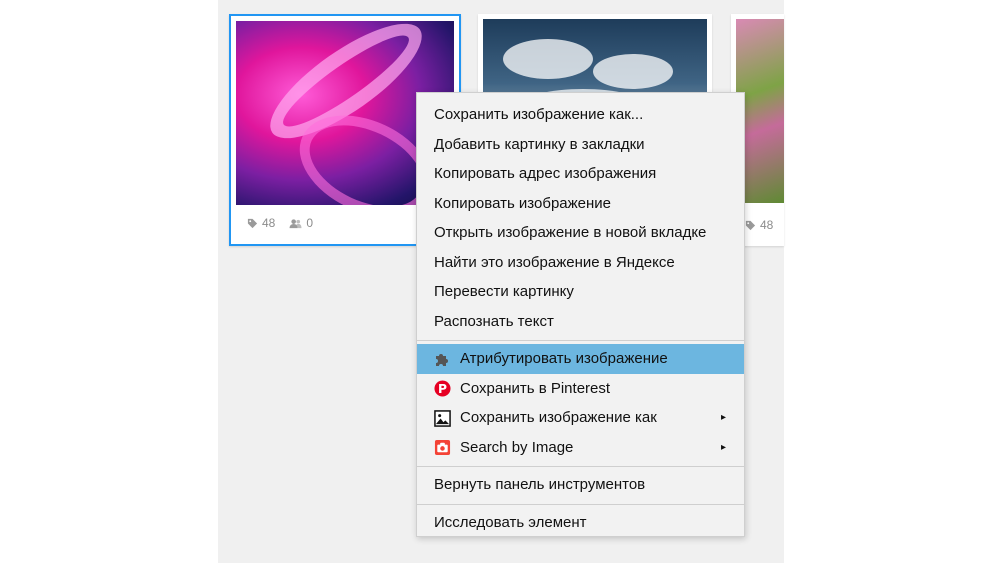 This screenshot has height=563, width=1000. What do you see at coordinates (580, 233) in the screenshot?
I see `menu-item-open-image-new-tab: Открыть изображение в новой вкладке` at bounding box center [580, 233].